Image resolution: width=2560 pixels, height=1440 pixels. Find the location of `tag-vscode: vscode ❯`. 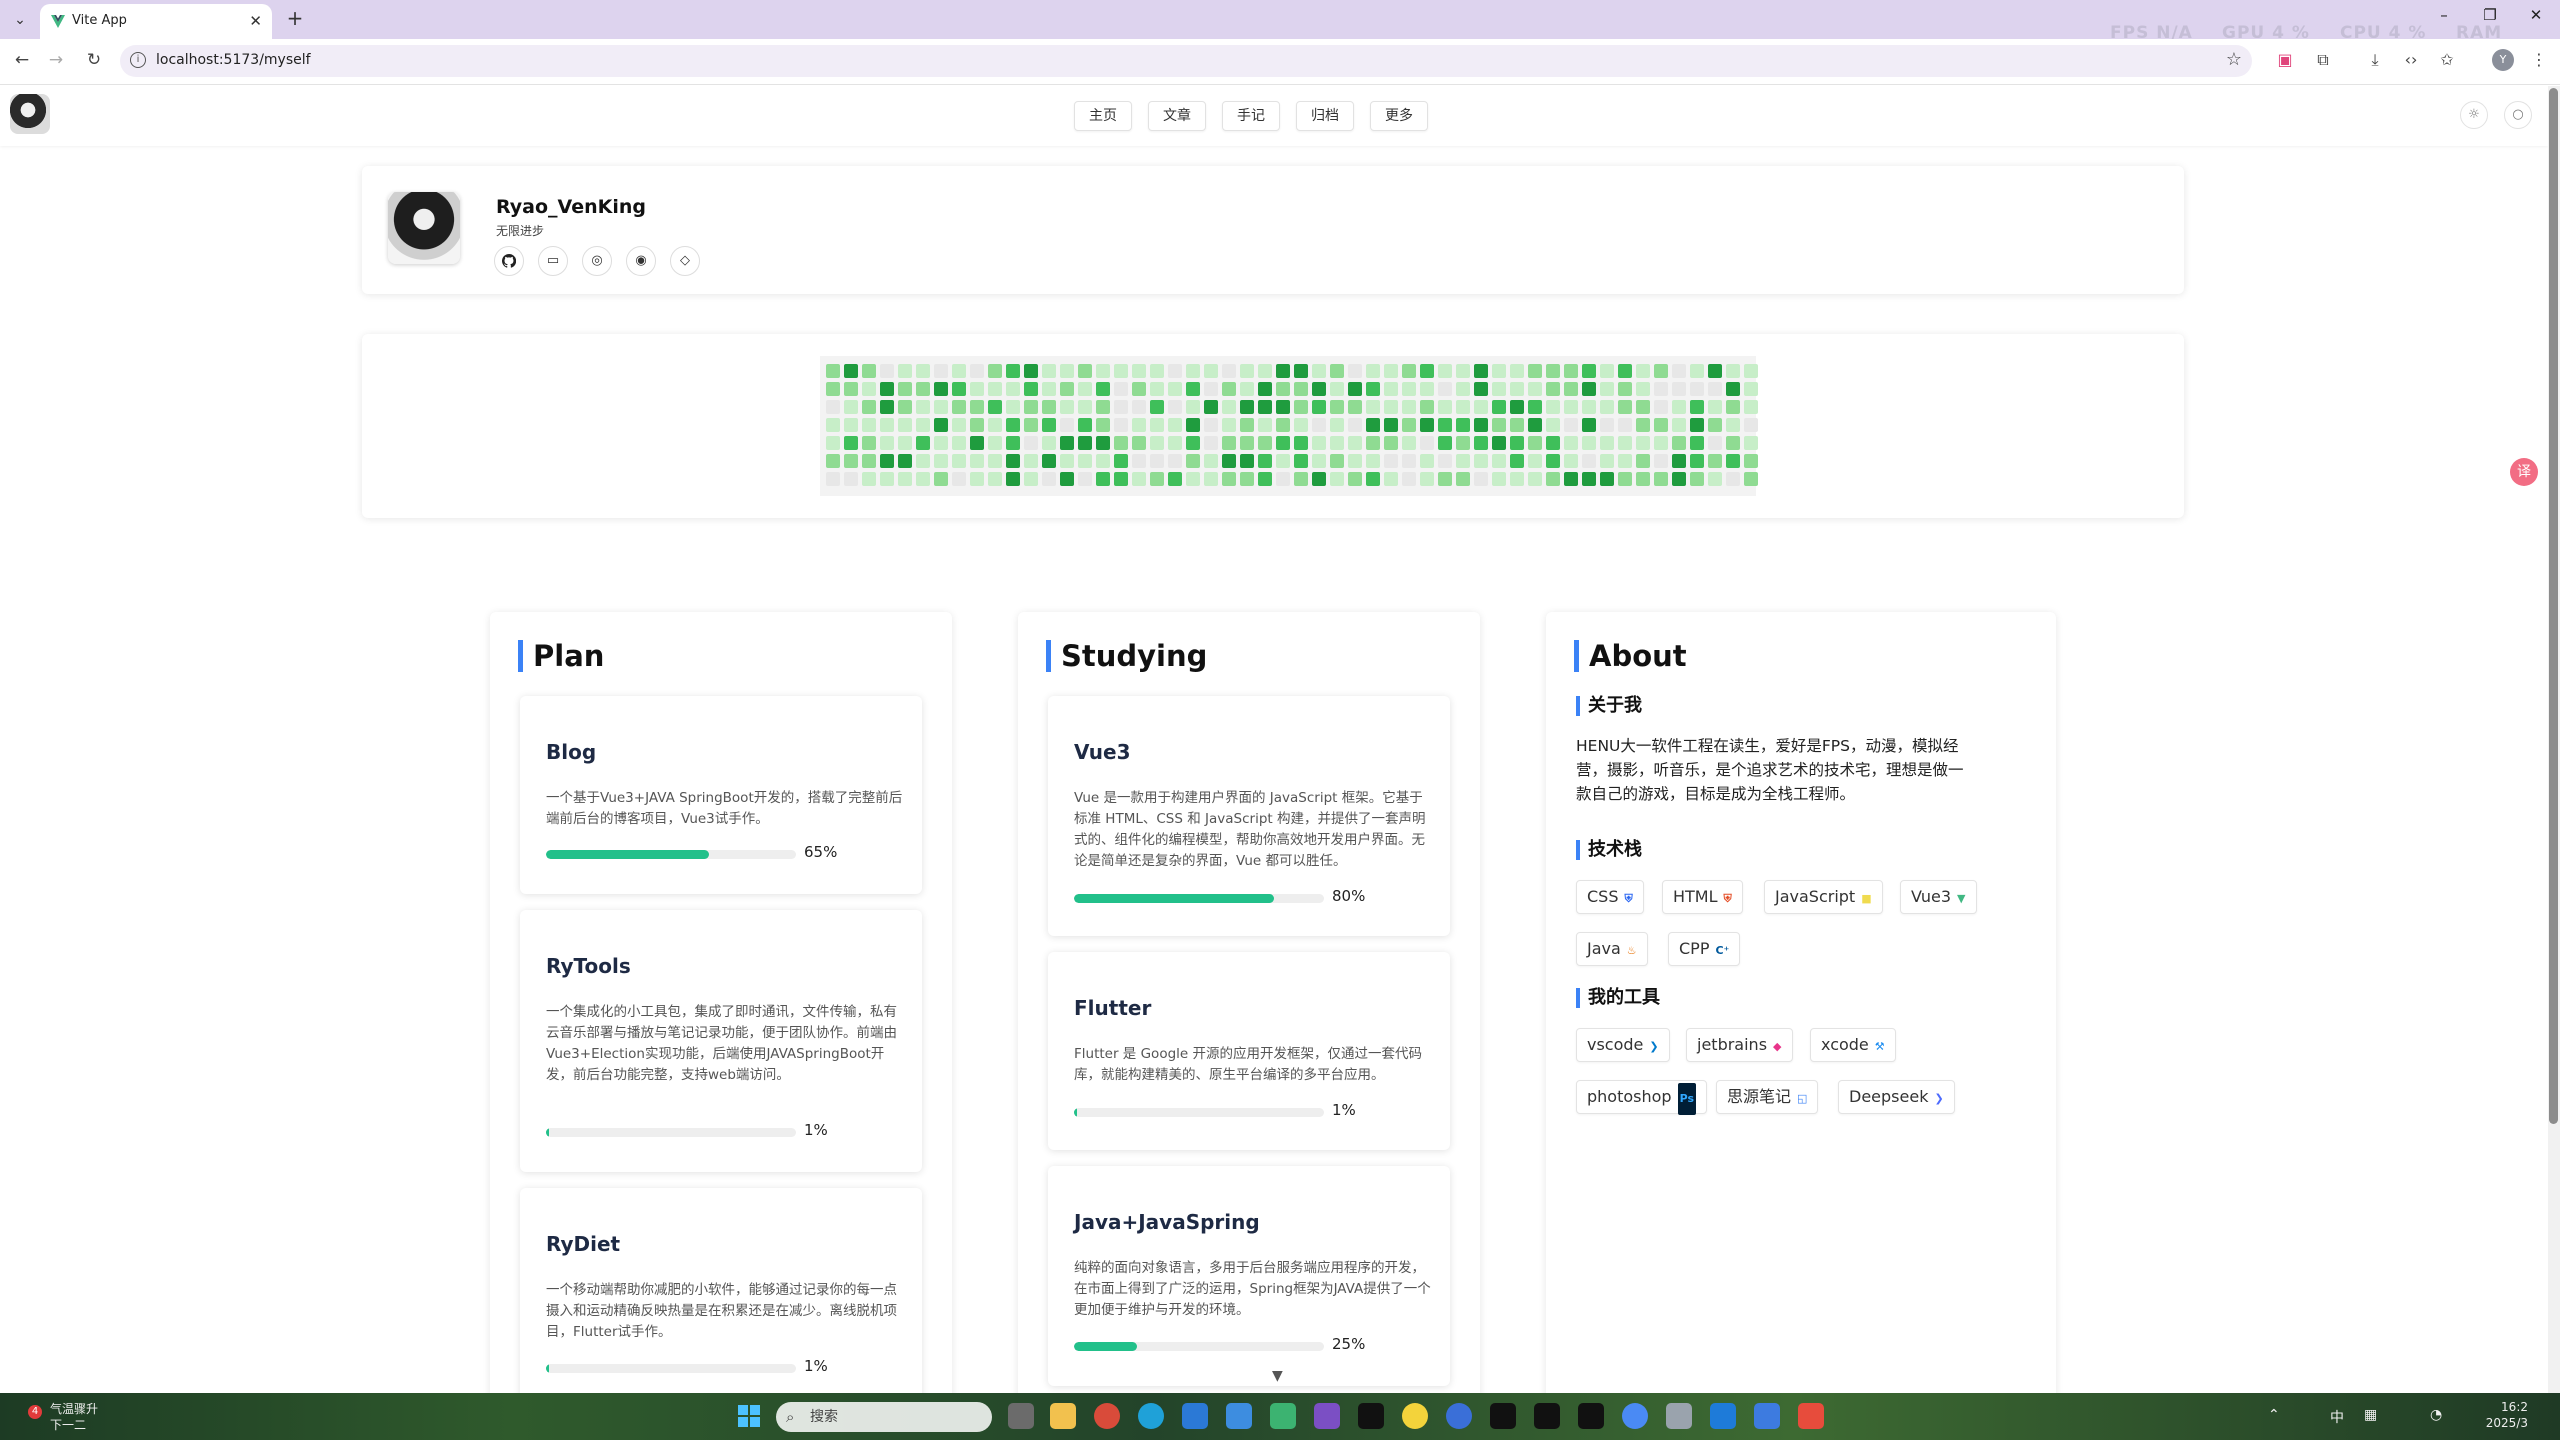

tag-vscode: vscode ❯ is located at coordinates (1623, 1045).